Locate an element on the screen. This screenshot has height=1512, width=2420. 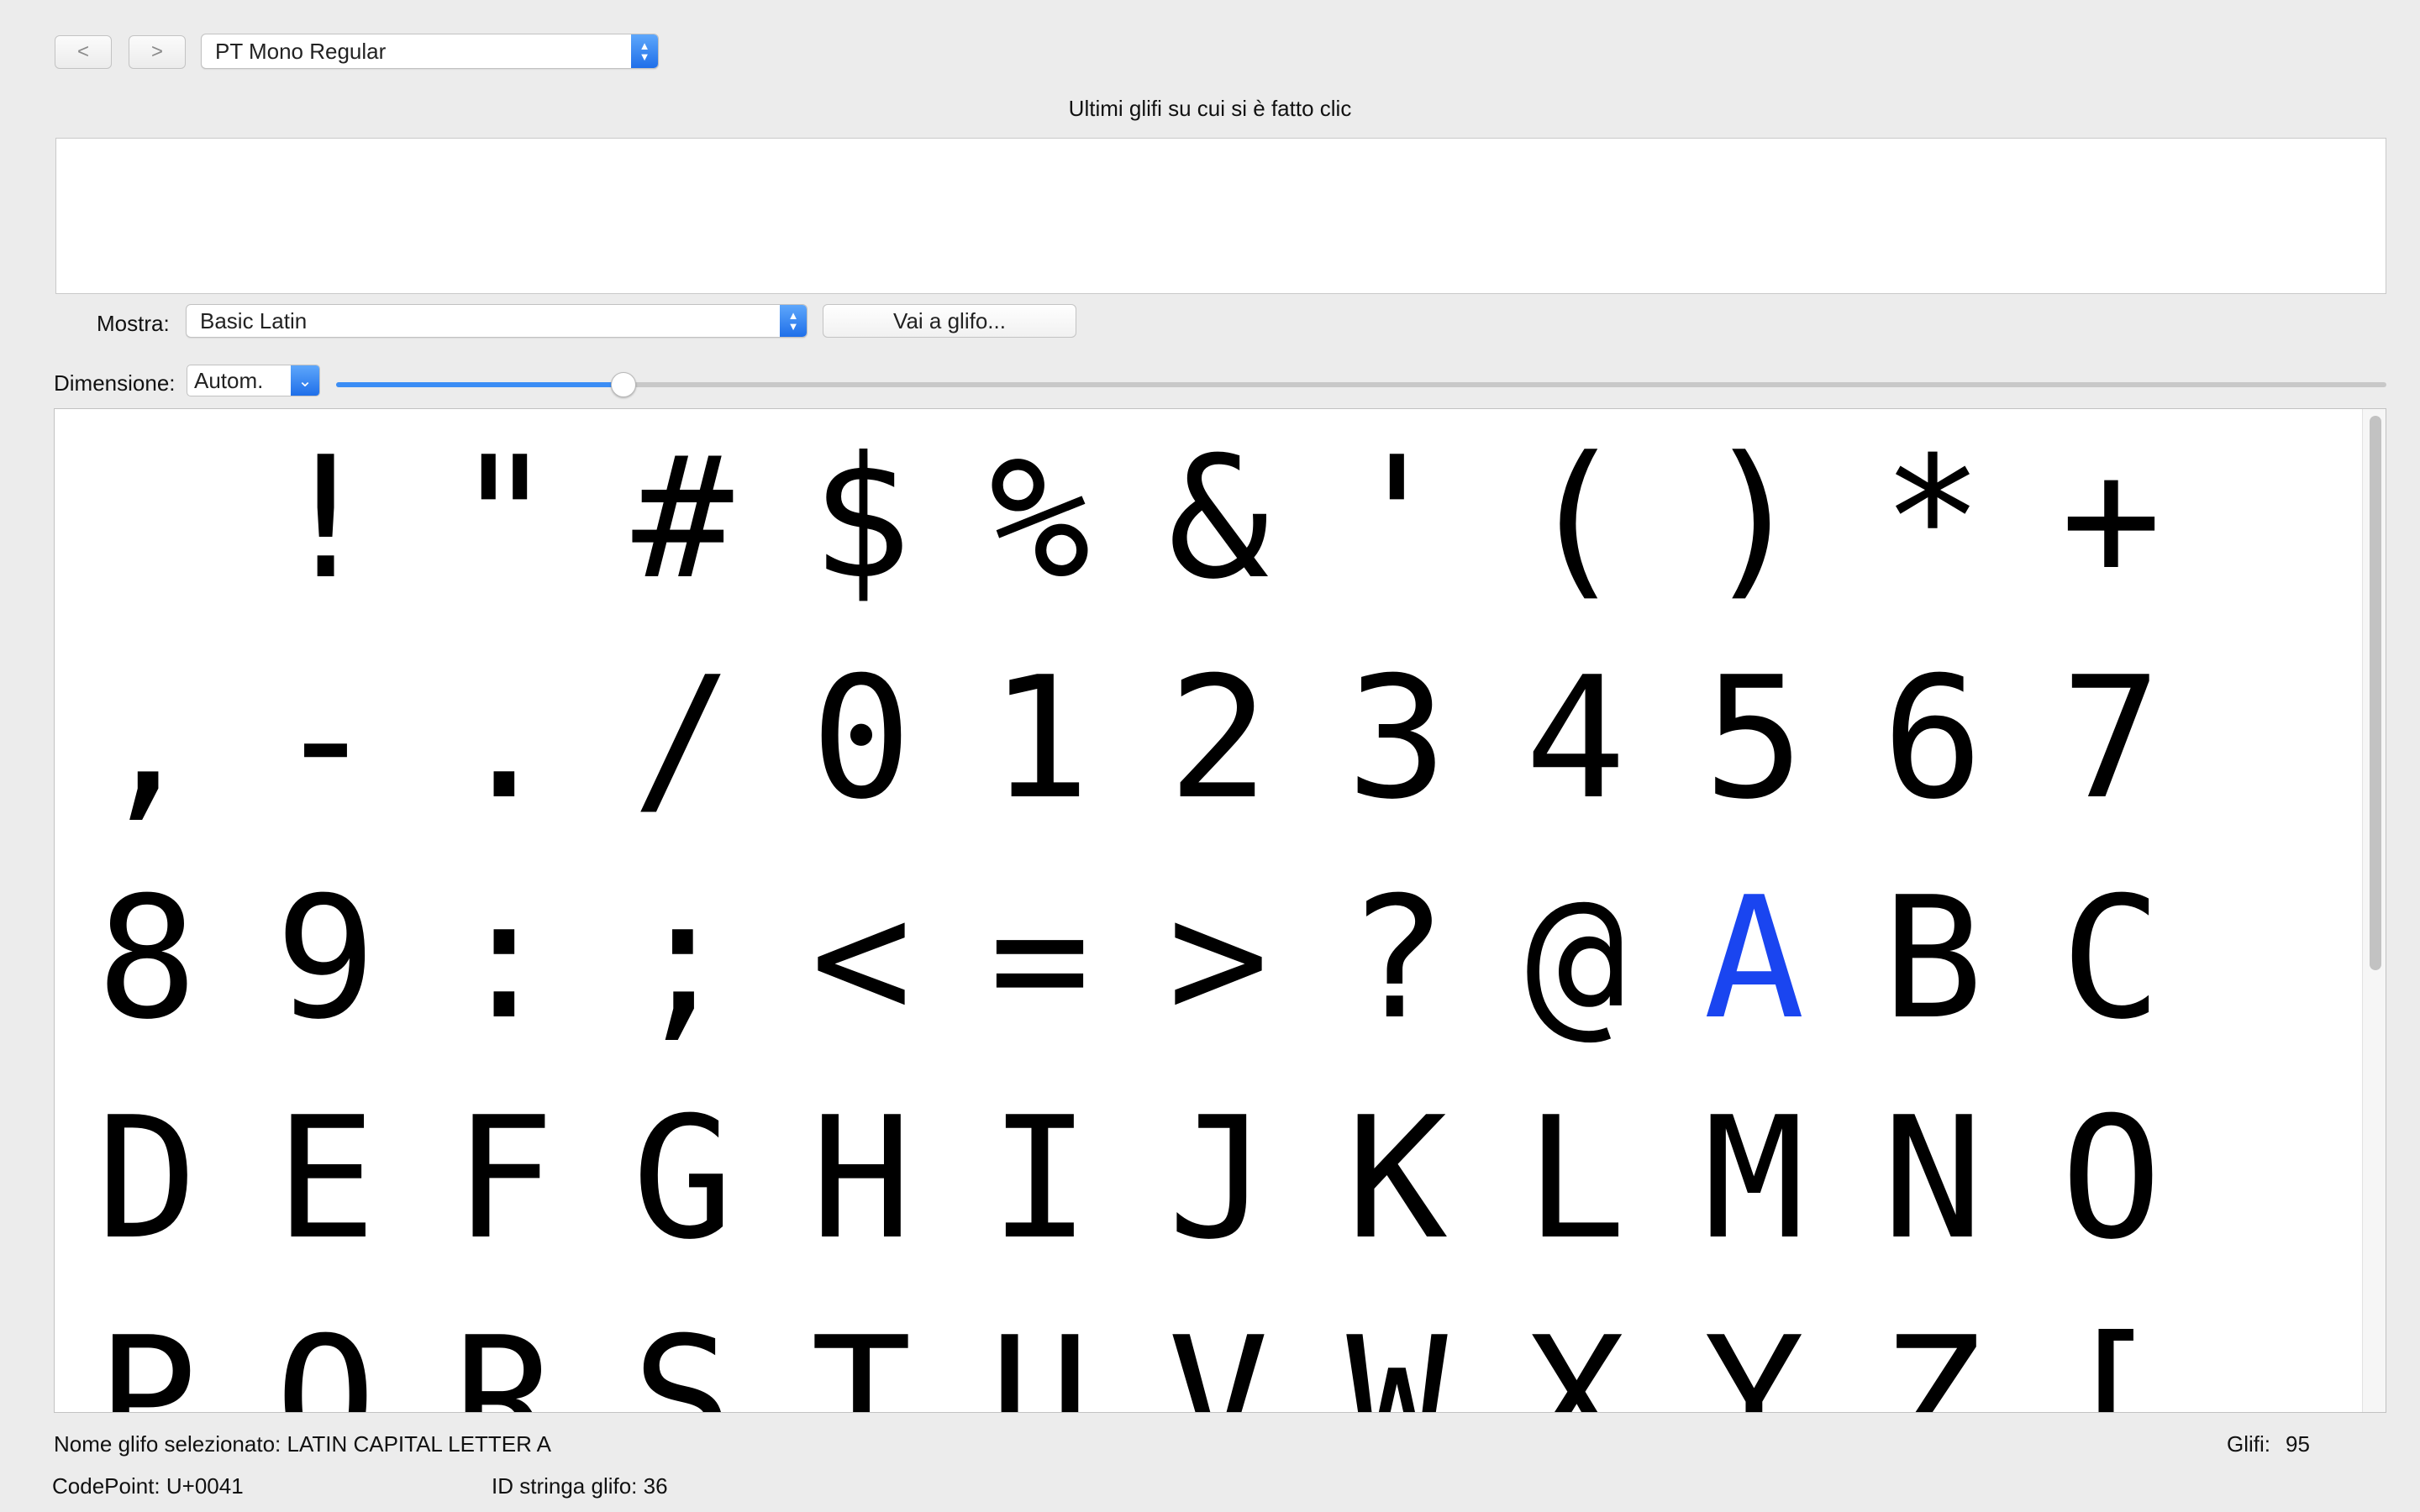
glyph-cell: B is located at coordinates (1933, 959).